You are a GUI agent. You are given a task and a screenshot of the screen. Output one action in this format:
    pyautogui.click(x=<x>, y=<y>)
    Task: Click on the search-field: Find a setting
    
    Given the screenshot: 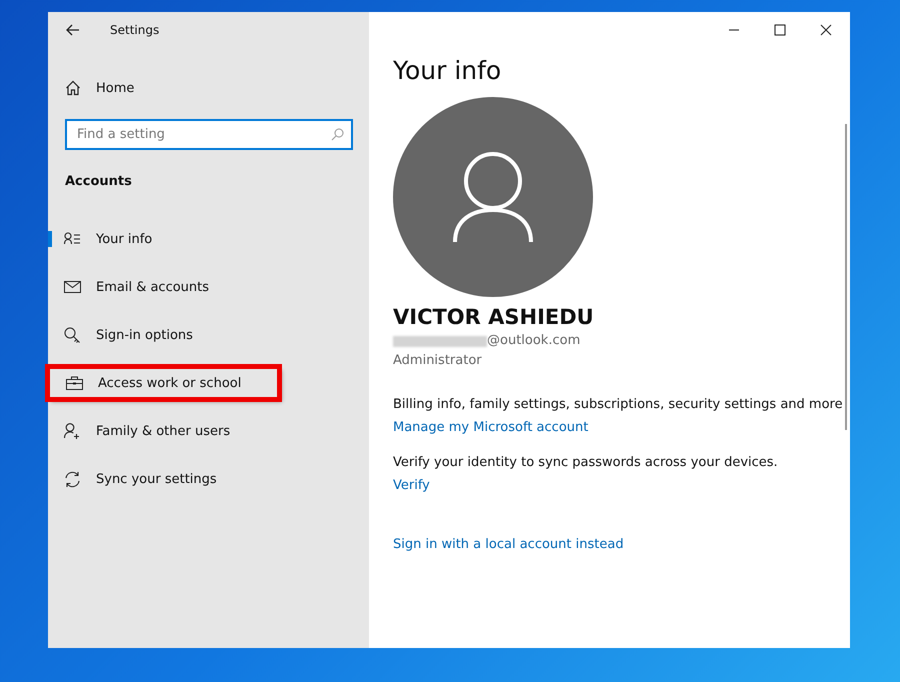 What is the action you would take?
    pyautogui.click(x=209, y=134)
    